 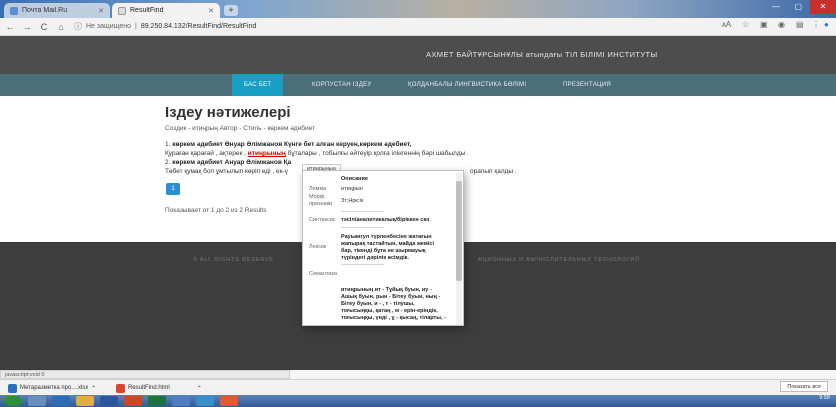 I want to click on home-icon: ⌂, so click(x=61, y=27).